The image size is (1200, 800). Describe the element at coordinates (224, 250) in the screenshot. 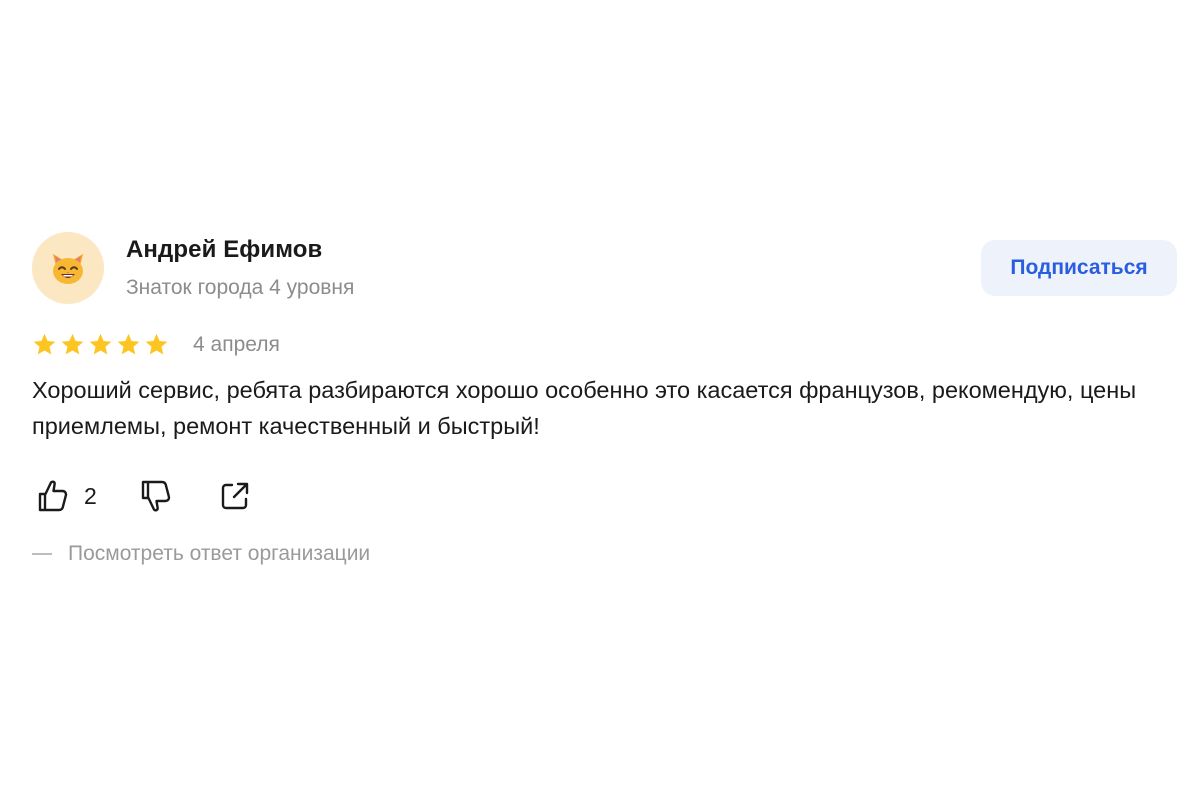

I see `author-name: Андрей Ефимов` at that location.